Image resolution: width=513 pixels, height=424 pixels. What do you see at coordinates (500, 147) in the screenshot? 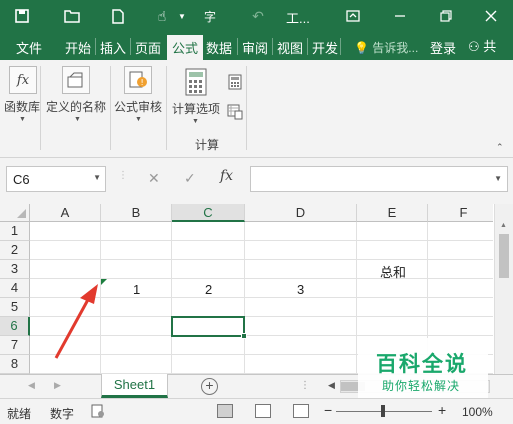
I see `collapse-ribbon-icon: ⌃` at bounding box center [500, 147].